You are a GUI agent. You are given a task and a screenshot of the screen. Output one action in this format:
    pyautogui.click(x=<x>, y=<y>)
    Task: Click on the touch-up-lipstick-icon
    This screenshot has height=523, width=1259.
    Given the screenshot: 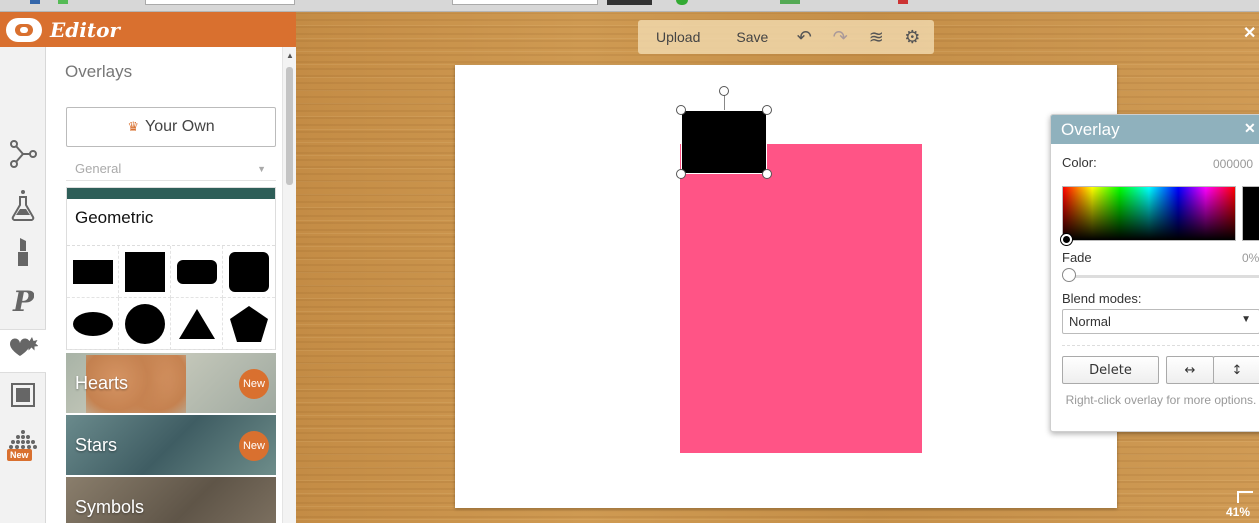 What is the action you would take?
    pyautogui.click(x=23, y=252)
    